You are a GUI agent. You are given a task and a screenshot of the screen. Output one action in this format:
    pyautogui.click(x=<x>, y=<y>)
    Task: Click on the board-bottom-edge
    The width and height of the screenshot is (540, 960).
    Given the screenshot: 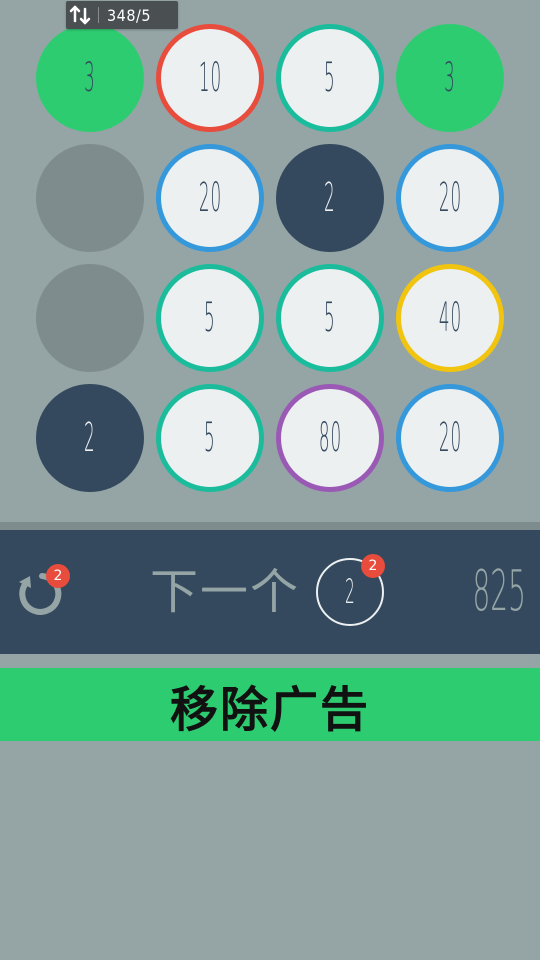 What is the action you would take?
    pyautogui.click(x=270, y=526)
    